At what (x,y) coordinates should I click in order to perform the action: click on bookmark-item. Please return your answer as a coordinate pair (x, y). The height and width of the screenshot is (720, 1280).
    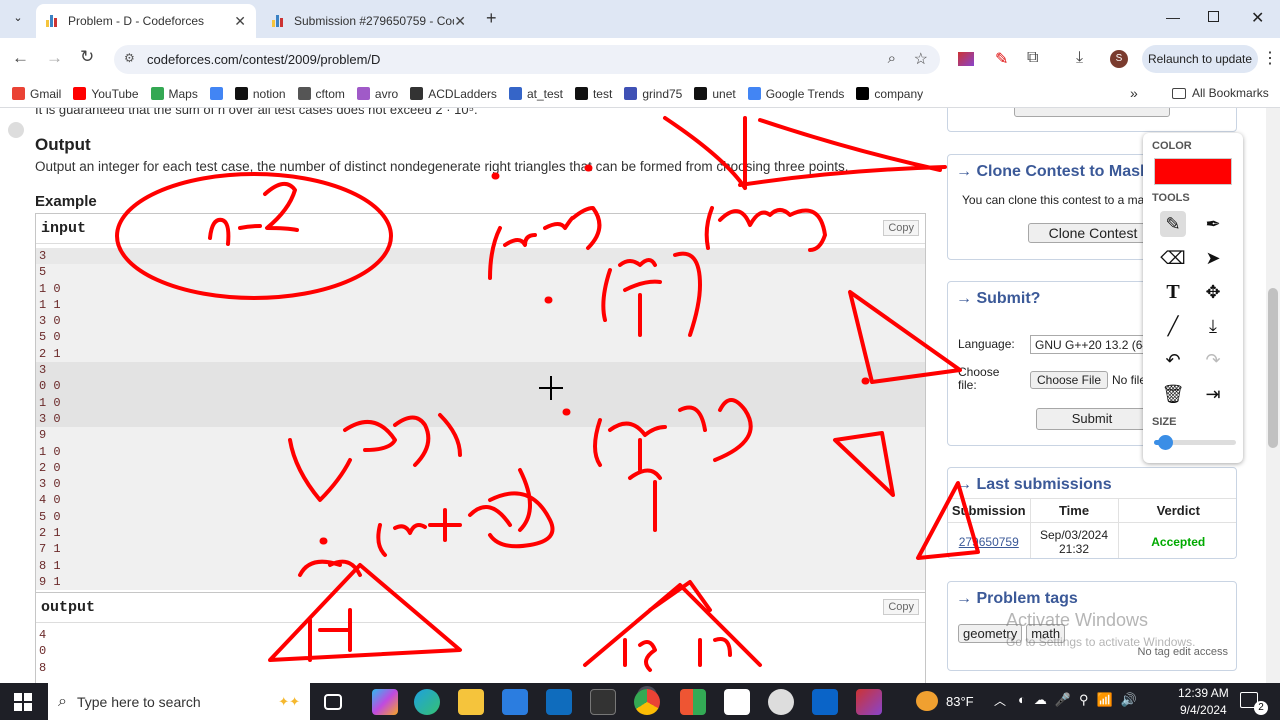
    Looking at the image, I should click on (216, 93).